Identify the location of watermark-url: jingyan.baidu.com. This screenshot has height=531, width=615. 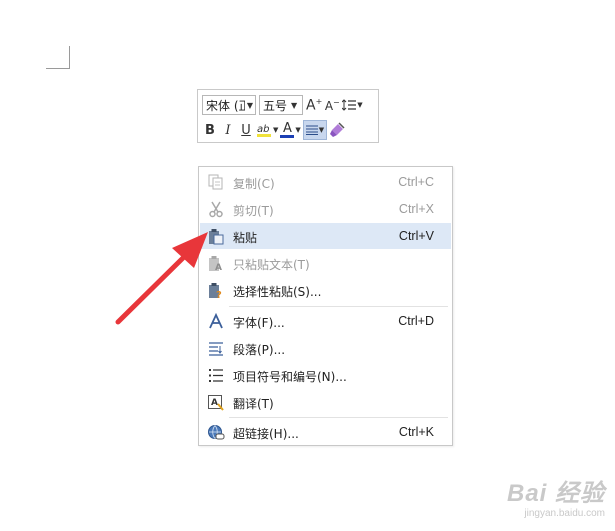
(564, 513).